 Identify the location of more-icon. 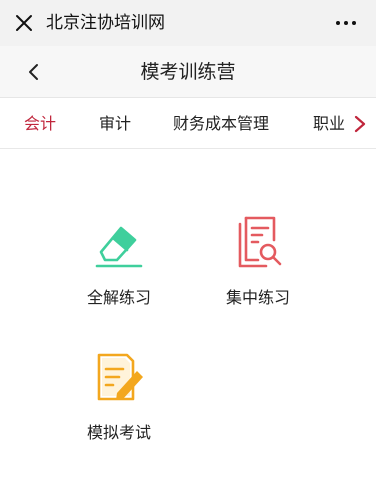
(346, 23).